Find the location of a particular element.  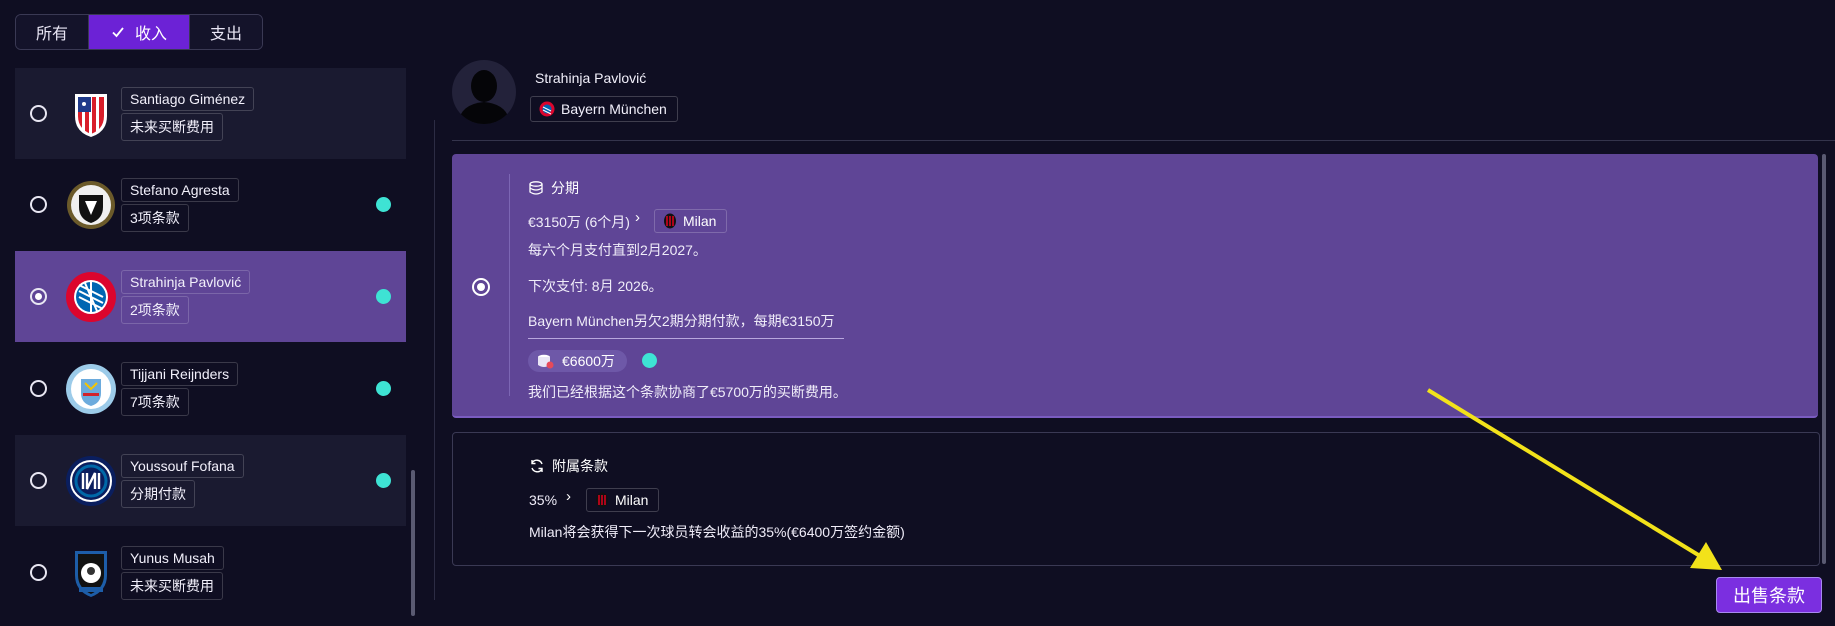

avatar is located at coordinates (484, 92).